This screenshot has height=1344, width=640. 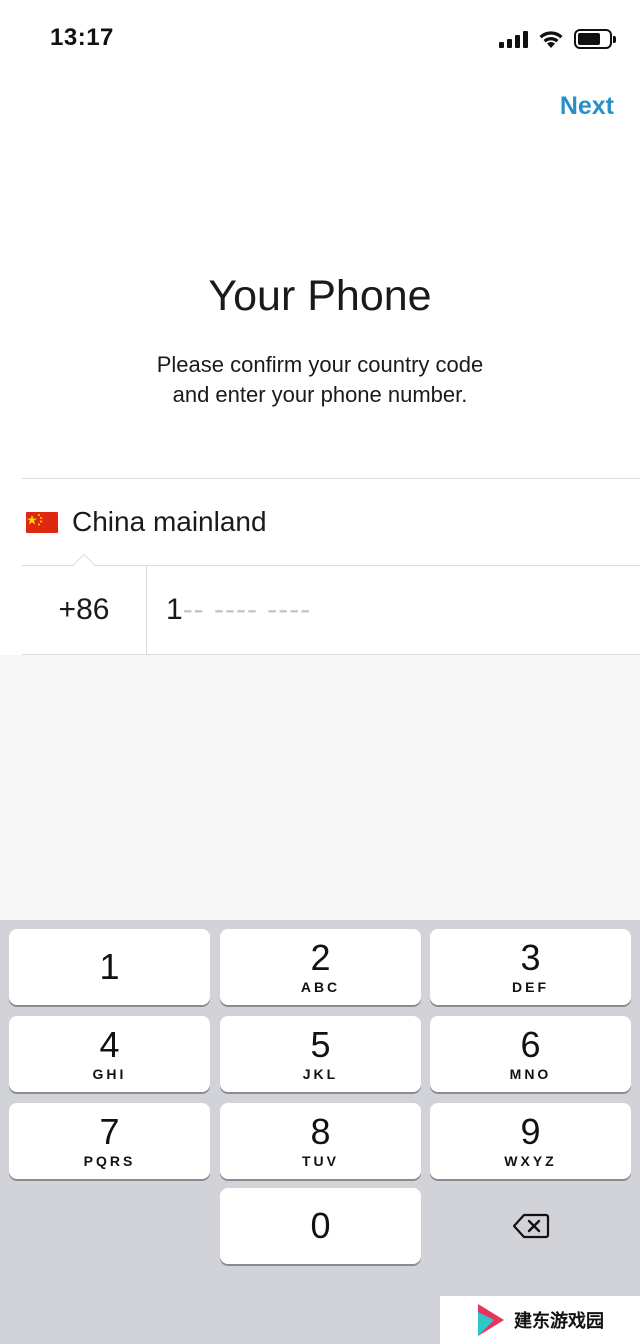 What do you see at coordinates (320, 1161) in the screenshot?
I see `key-letters: TUV` at bounding box center [320, 1161].